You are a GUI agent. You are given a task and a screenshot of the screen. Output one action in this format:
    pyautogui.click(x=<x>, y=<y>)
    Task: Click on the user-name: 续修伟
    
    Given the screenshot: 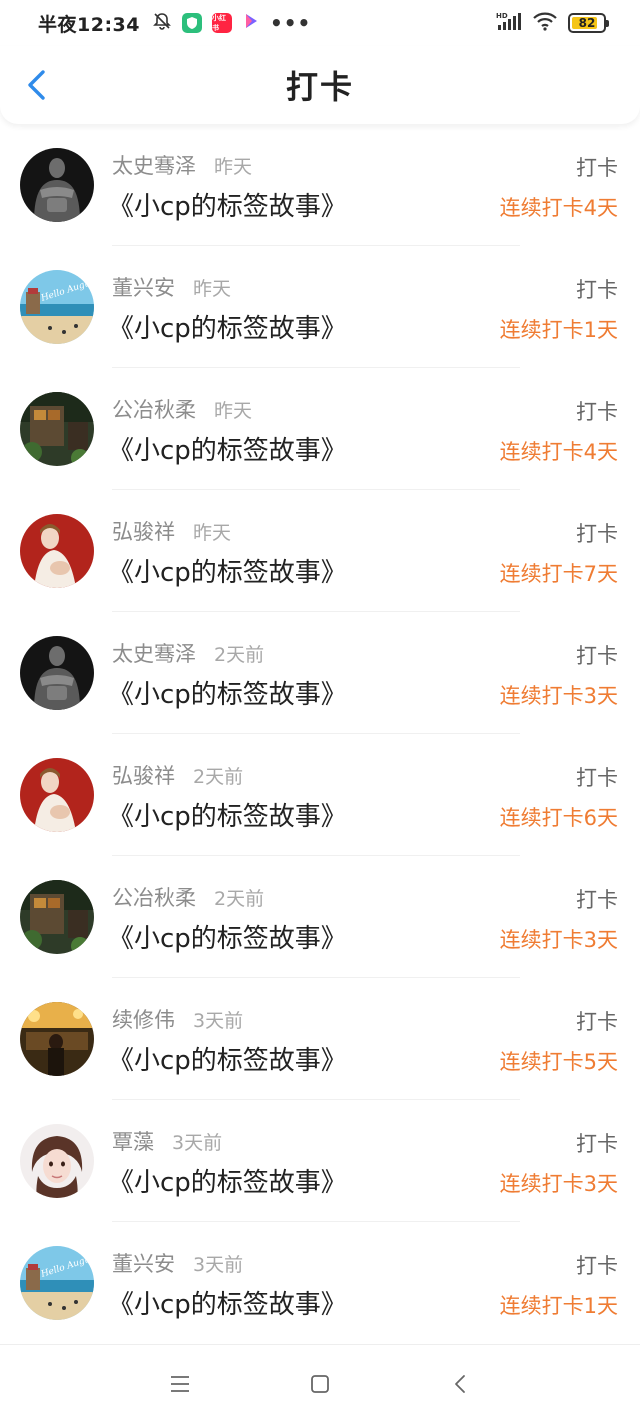 What is the action you would take?
    pyautogui.click(x=143, y=1020)
    